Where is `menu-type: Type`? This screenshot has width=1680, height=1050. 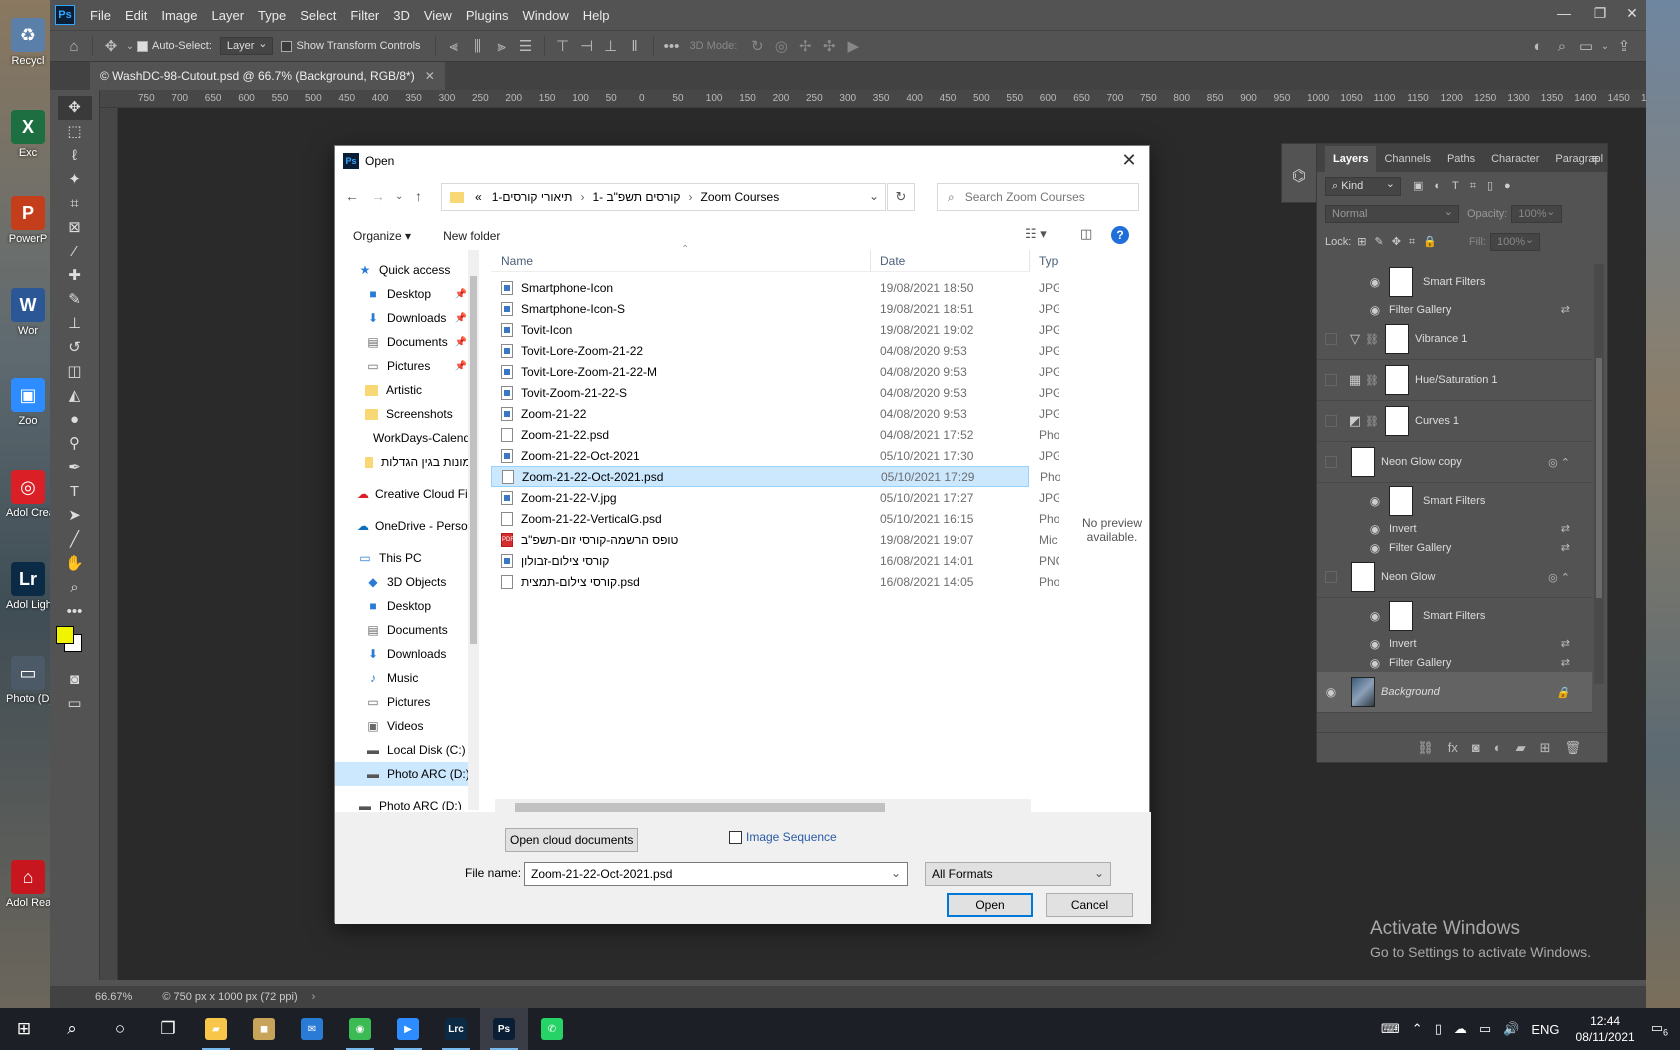 menu-type: Type is located at coordinates (272, 15).